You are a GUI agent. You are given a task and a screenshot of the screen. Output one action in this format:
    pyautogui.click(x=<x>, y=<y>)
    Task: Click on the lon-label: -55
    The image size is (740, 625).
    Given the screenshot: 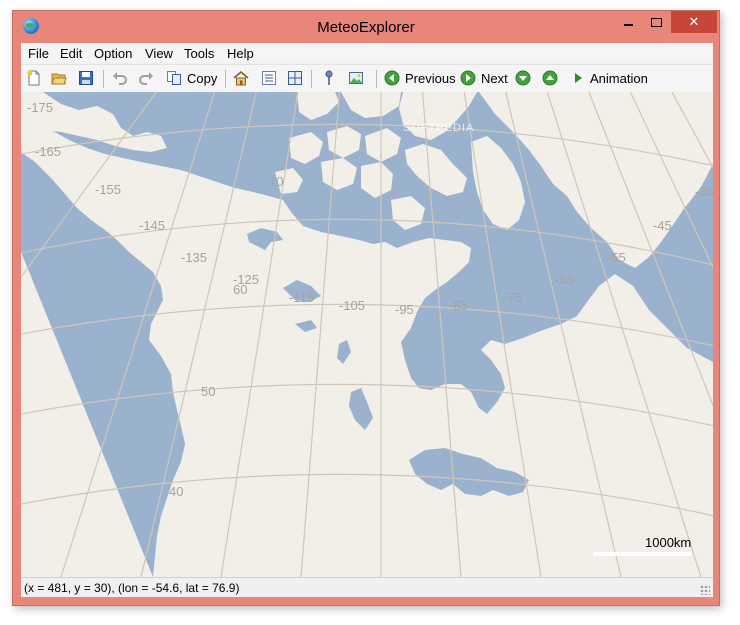 What is the action you would take?
    pyautogui.click(x=616, y=257)
    